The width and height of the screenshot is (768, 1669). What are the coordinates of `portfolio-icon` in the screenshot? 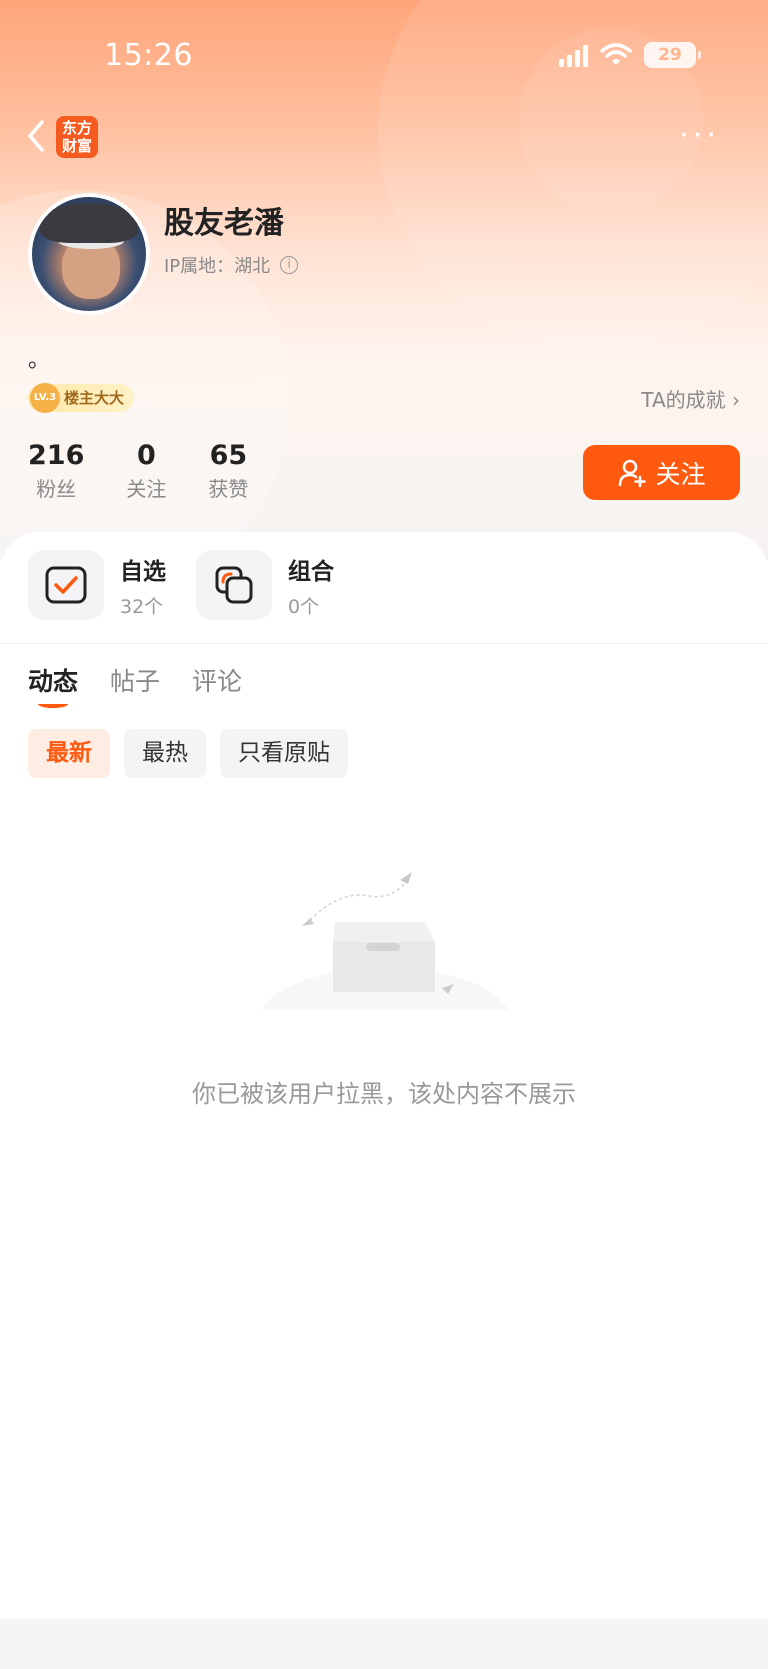 It's located at (234, 585).